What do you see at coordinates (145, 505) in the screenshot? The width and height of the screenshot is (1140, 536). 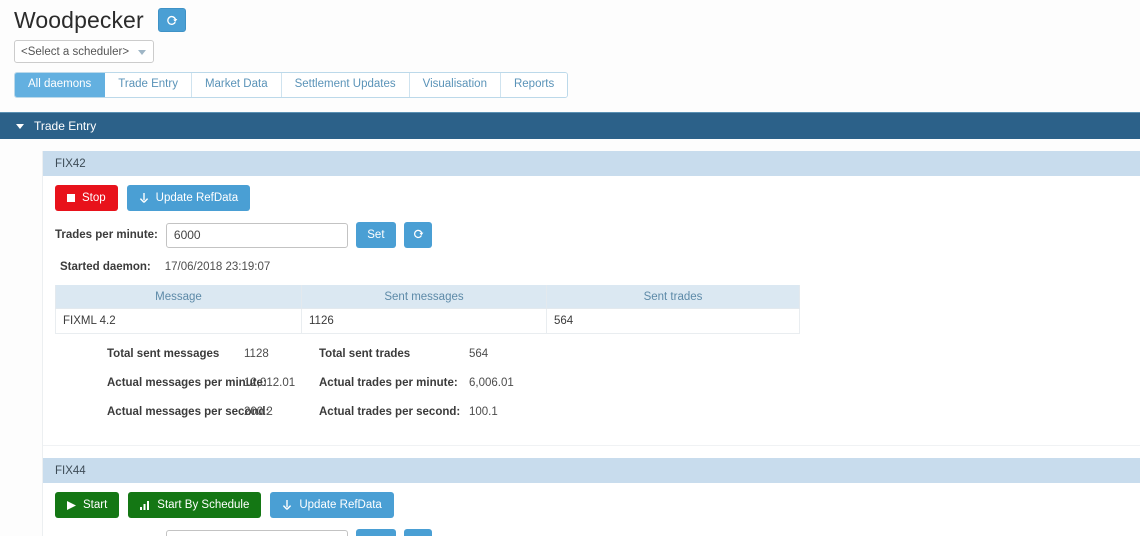 I see `signal-bars-icon` at bounding box center [145, 505].